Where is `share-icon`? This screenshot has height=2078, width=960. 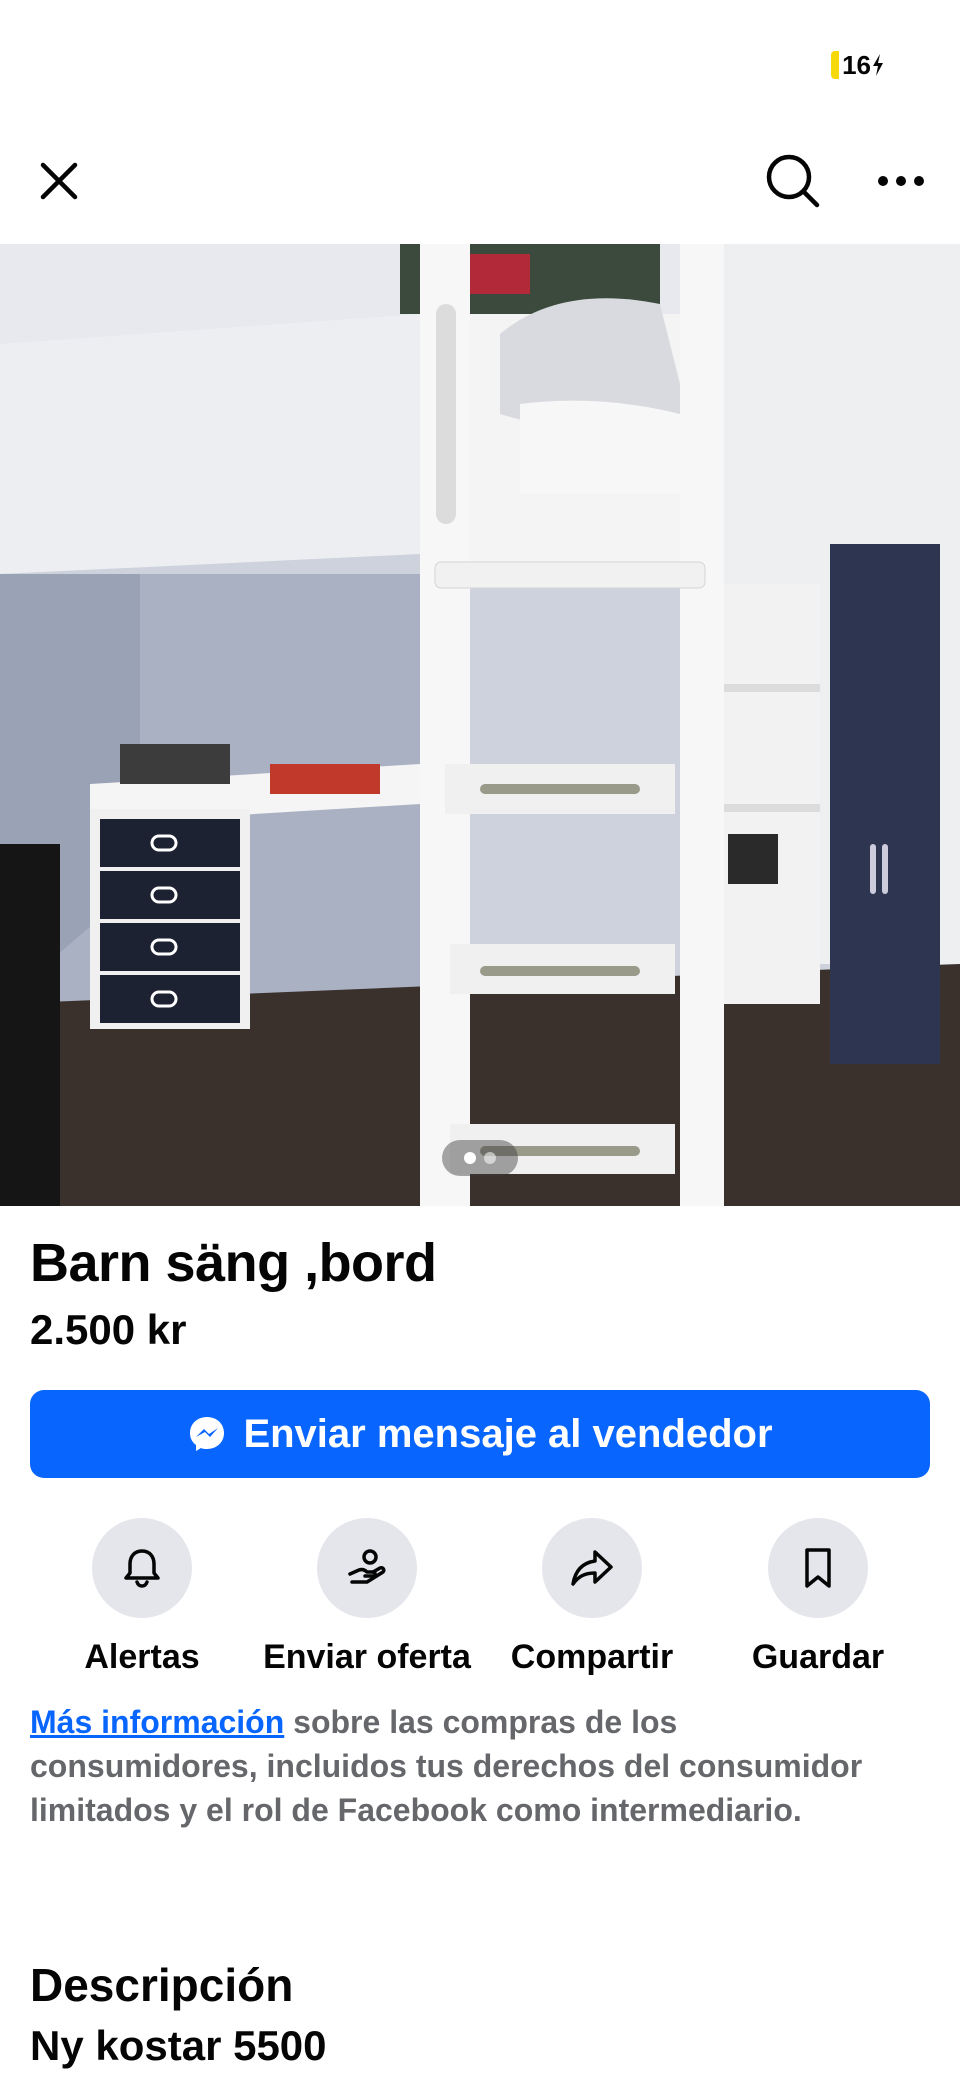 share-icon is located at coordinates (592, 1568).